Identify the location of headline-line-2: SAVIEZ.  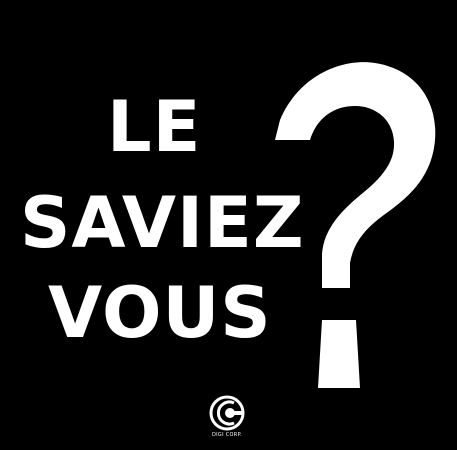
(162, 223).